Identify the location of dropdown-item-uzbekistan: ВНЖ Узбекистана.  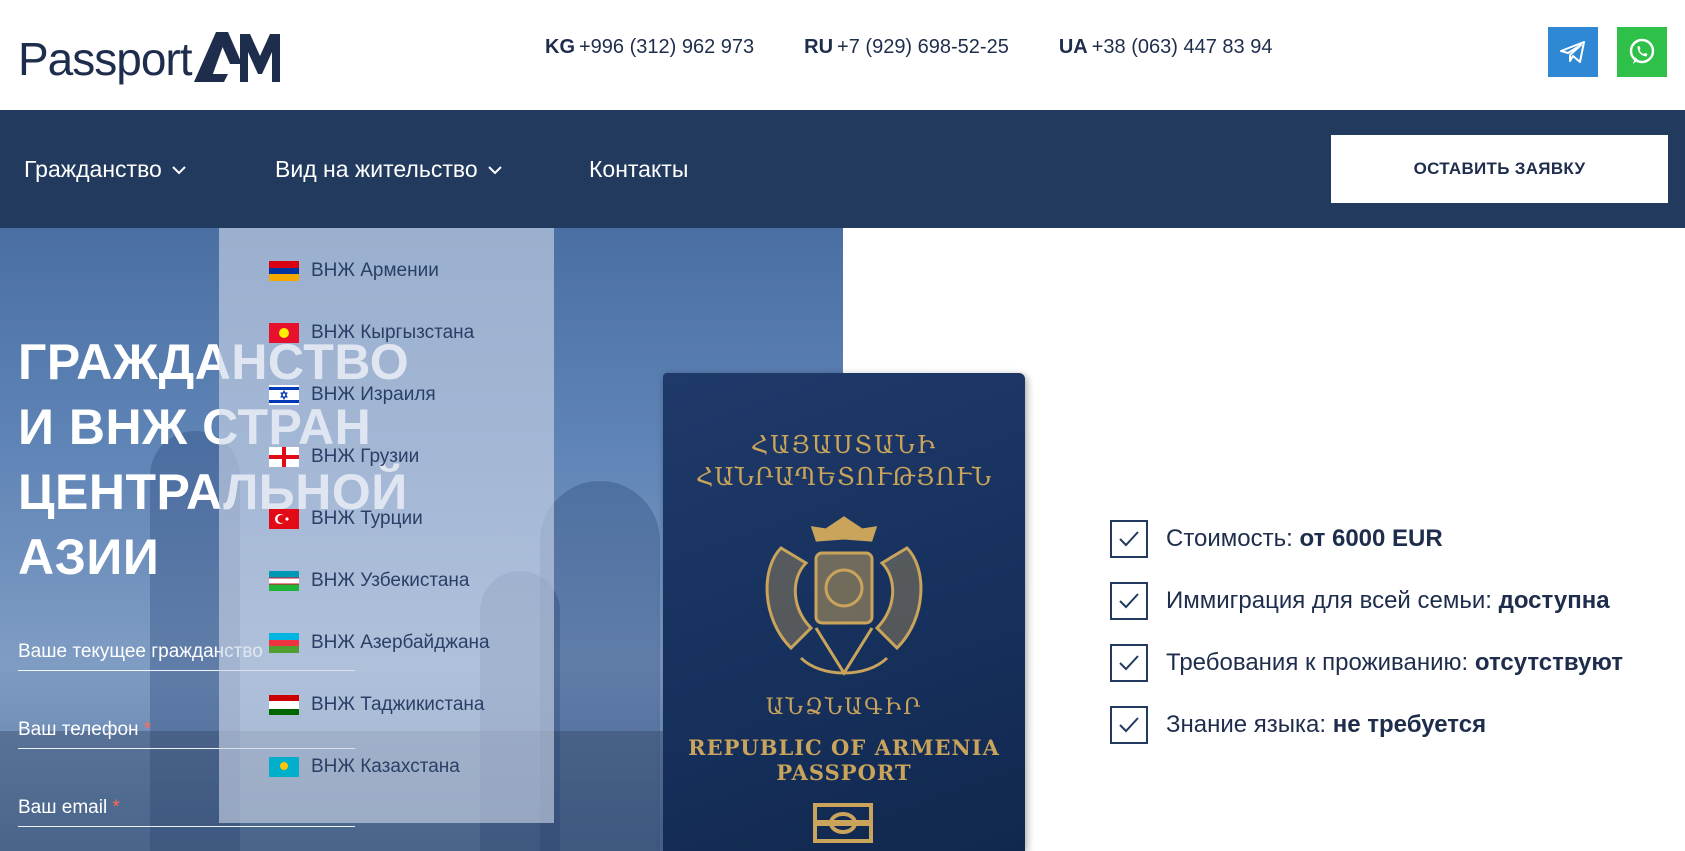
(369, 581).